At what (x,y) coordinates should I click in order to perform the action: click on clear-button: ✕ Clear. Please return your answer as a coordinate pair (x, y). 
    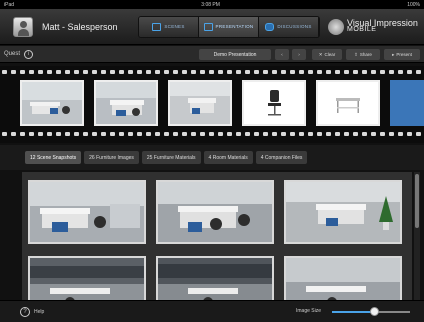
    Looking at the image, I should click on (327, 54).